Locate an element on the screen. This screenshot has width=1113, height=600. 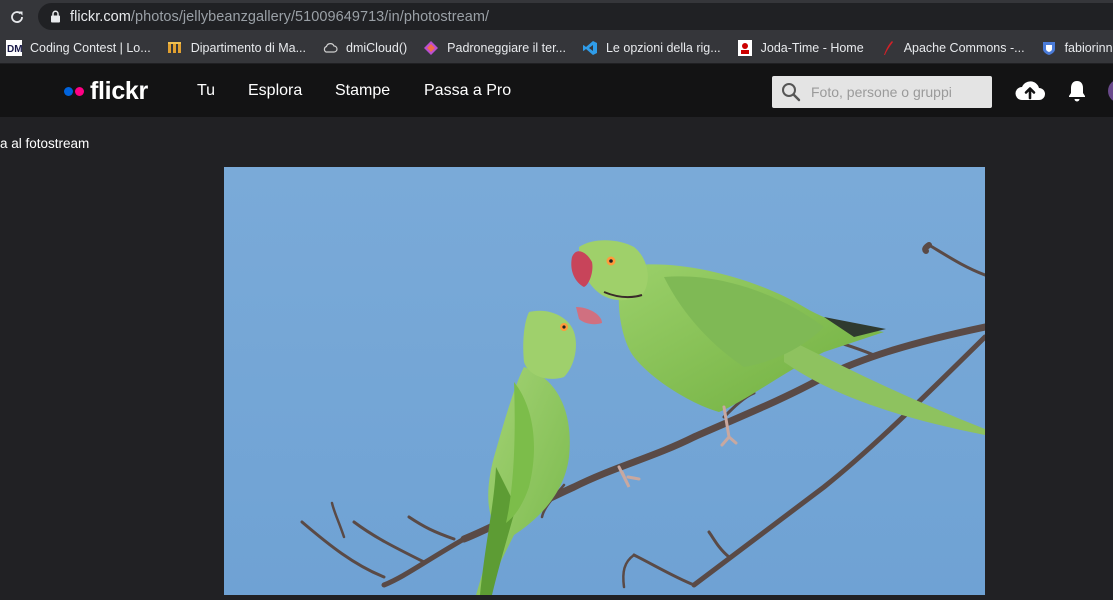
joda-icon is located at coordinates (745, 48).